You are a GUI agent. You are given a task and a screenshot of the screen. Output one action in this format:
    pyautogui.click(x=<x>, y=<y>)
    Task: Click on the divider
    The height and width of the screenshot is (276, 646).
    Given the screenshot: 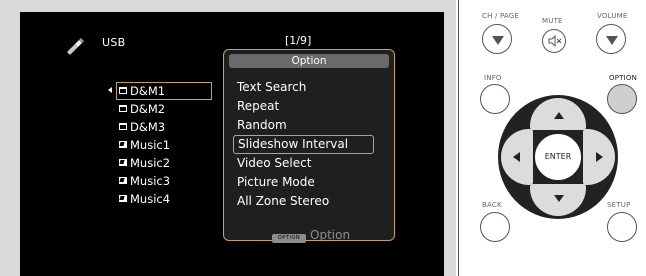 What is the action you would take?
    pyautogui.click(x=458, y=138)
    